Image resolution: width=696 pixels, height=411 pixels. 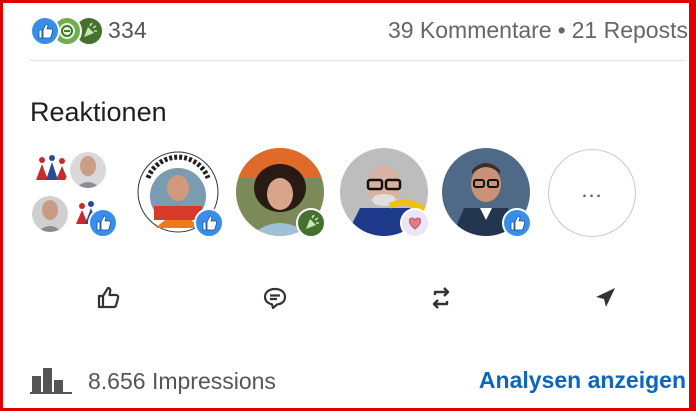 I want to click on show-analytics-link: Analysen anzeigen, so click(x=582, y=380).